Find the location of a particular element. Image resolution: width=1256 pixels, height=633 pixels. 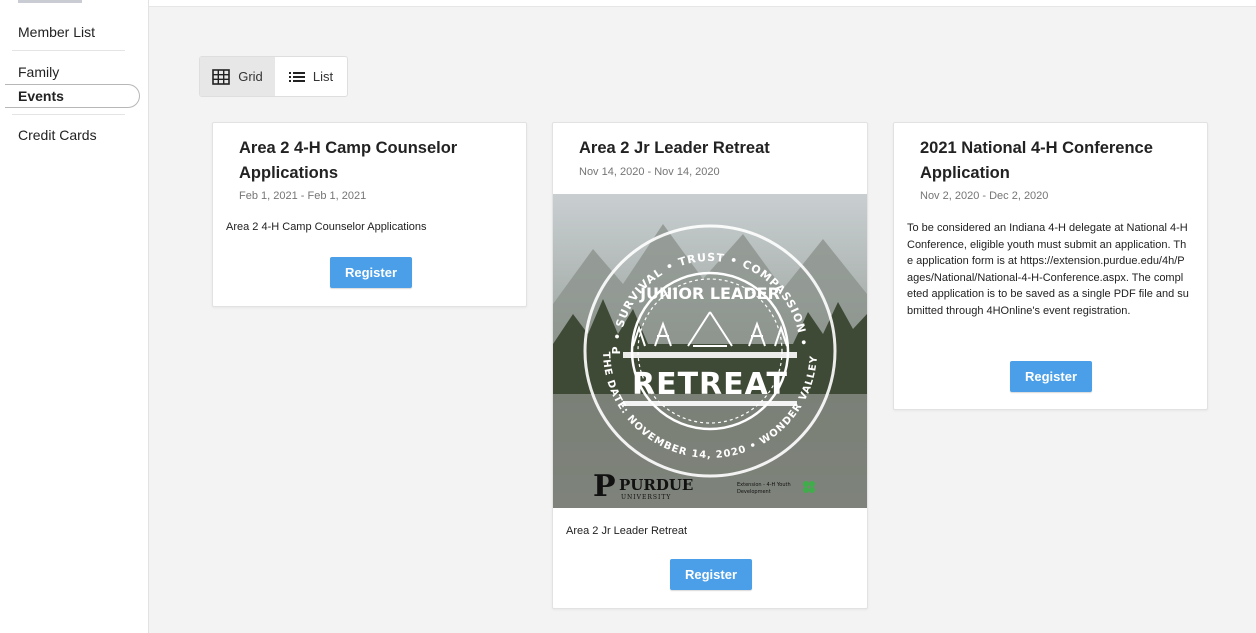

svg-text: Development is located at coordinates (754, 492).